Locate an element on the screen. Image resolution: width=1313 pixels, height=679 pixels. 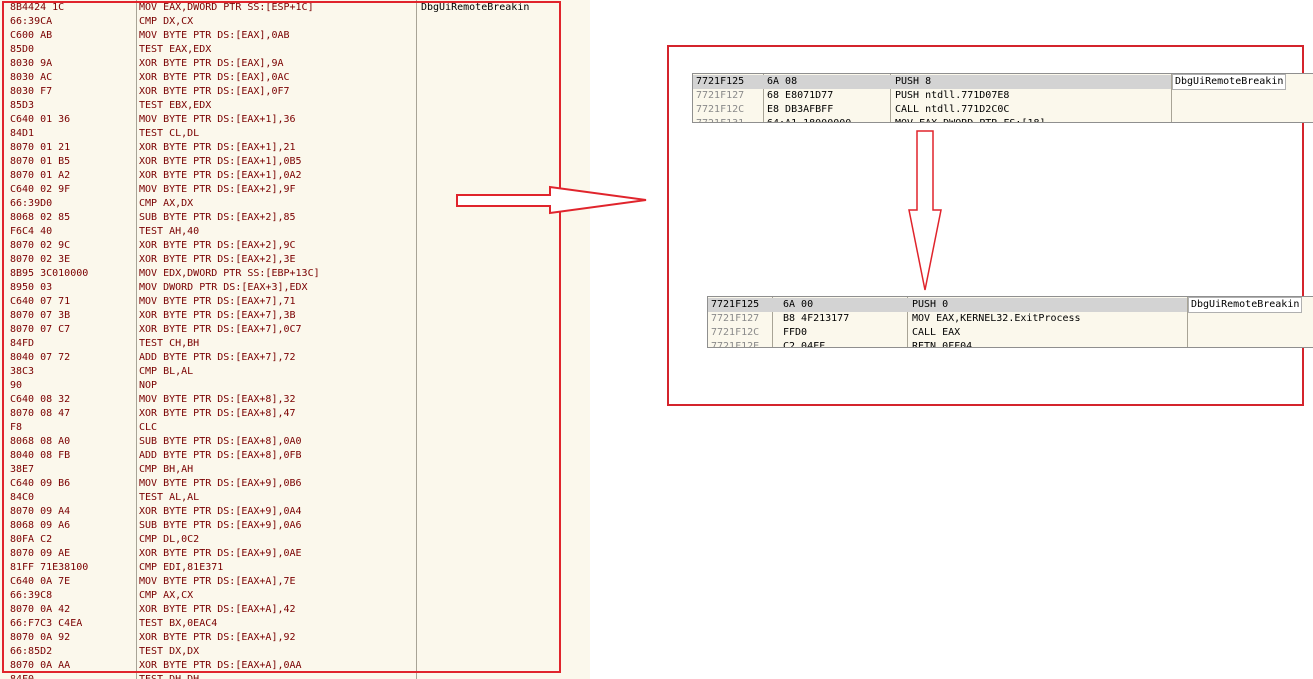
listing-row: C640 08 32 MOV BYTE PTR DS:[EAX+8],32 is located at coordinates (295, 400).